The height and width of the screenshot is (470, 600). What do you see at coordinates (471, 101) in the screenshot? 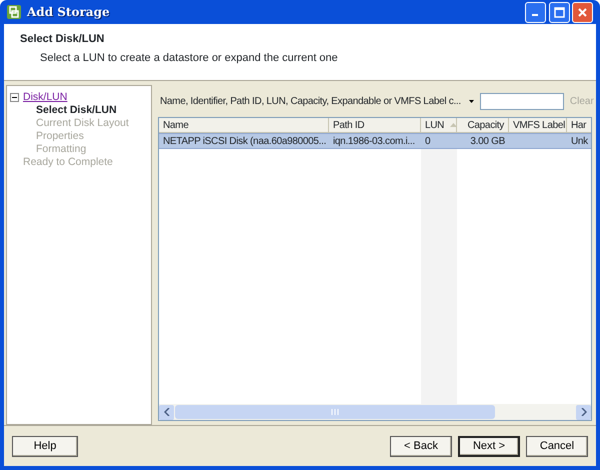
I see `caret-icon` at bounding box center [471, 101].